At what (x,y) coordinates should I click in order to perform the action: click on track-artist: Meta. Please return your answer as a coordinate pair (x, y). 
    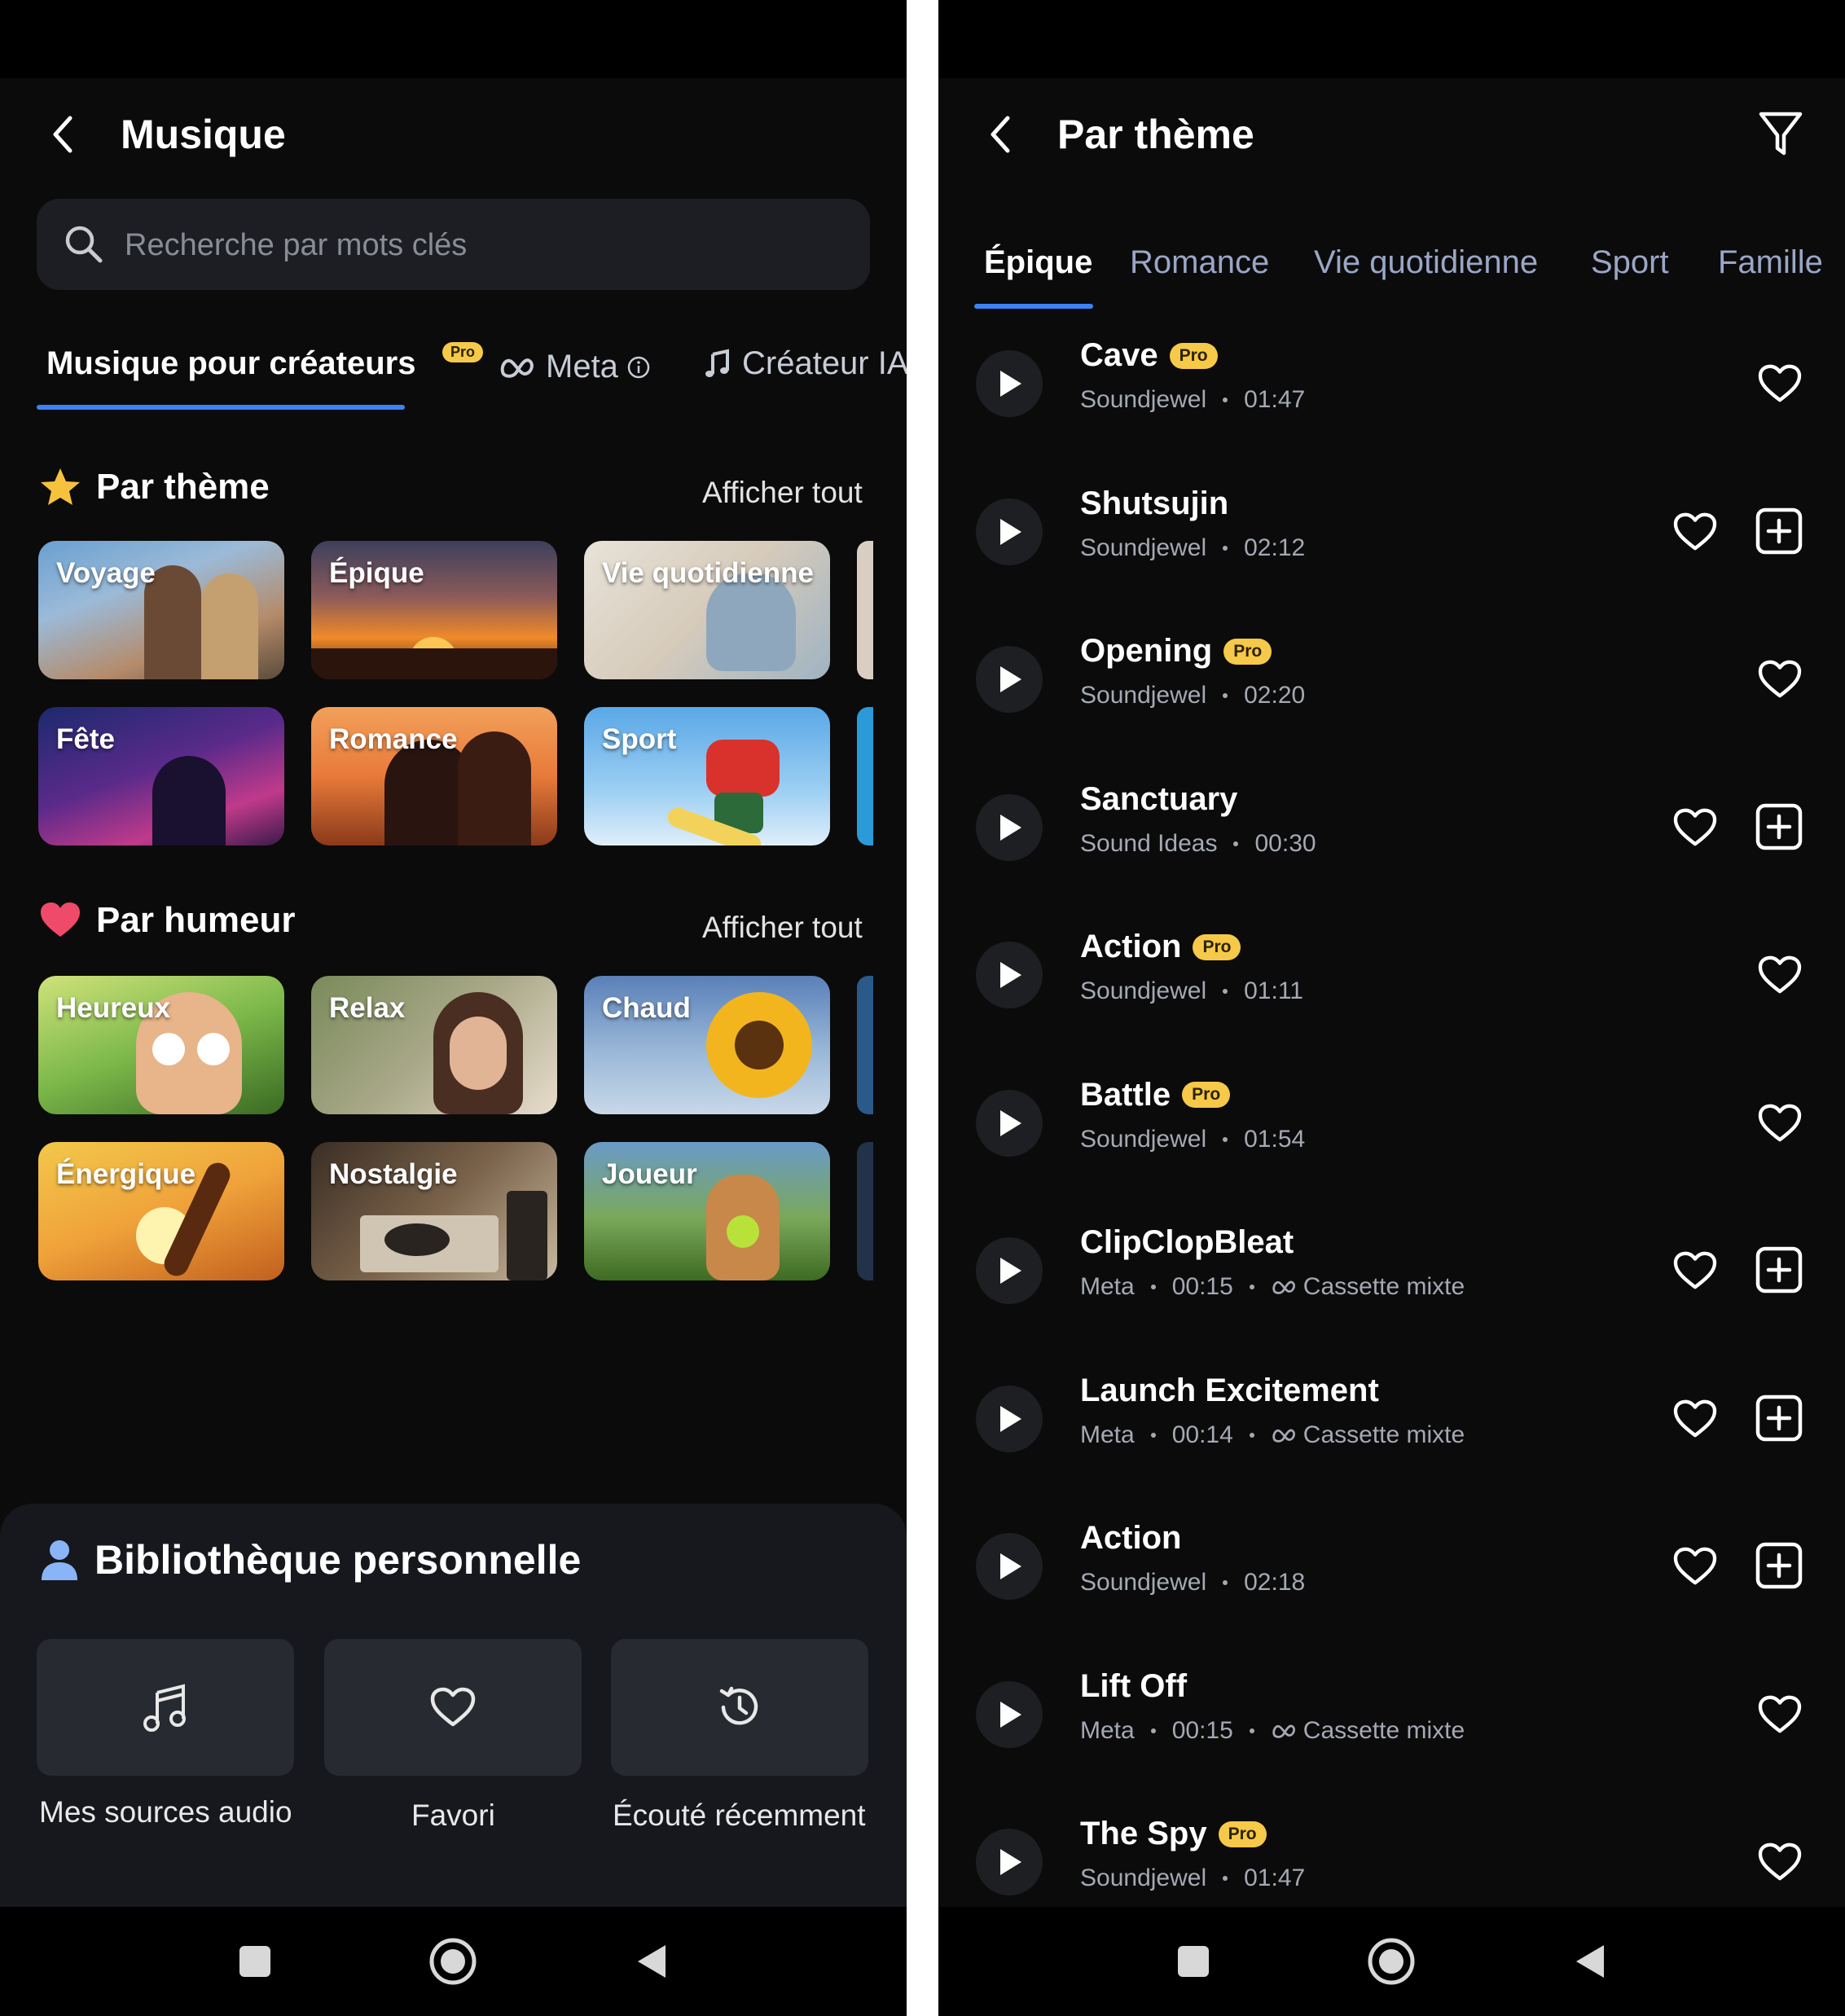
    Looking at the image, I should click on (1107, 1286).